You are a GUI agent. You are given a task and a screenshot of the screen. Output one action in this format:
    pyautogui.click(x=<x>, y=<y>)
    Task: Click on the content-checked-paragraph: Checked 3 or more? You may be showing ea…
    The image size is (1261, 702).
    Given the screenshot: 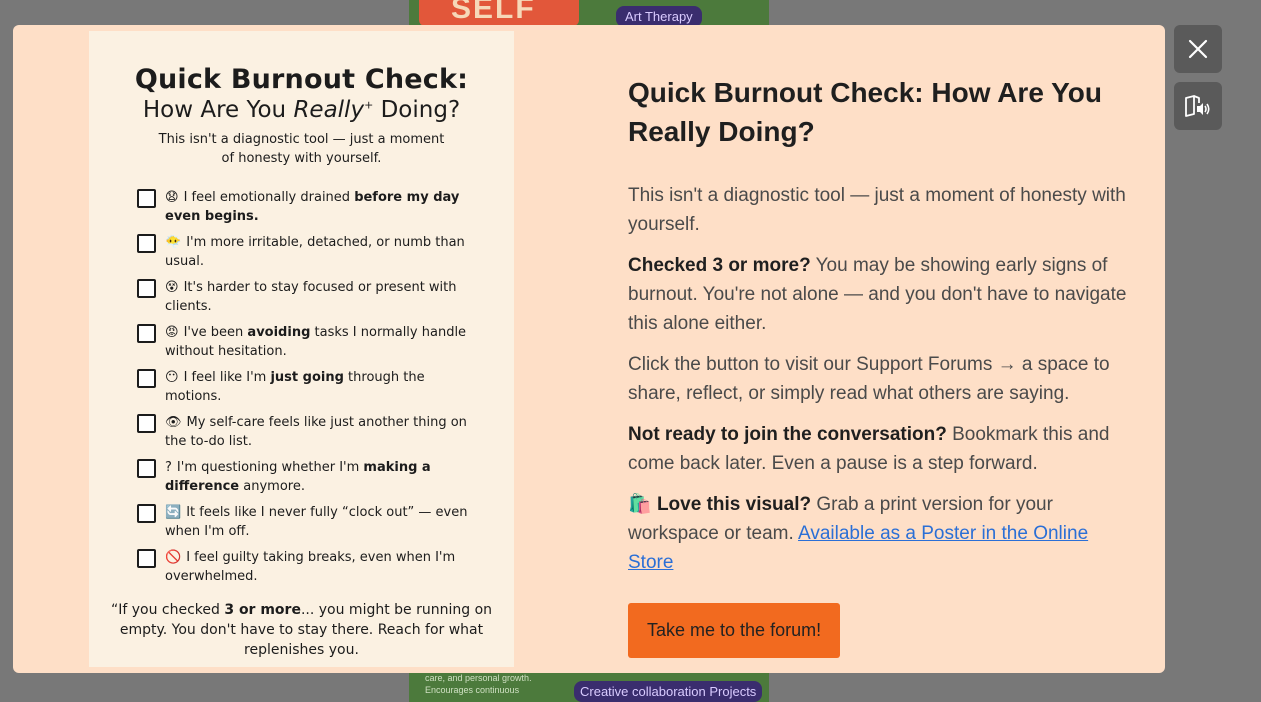 What is the action you would take?
    pyautogui.click(x=880, y=294)
    